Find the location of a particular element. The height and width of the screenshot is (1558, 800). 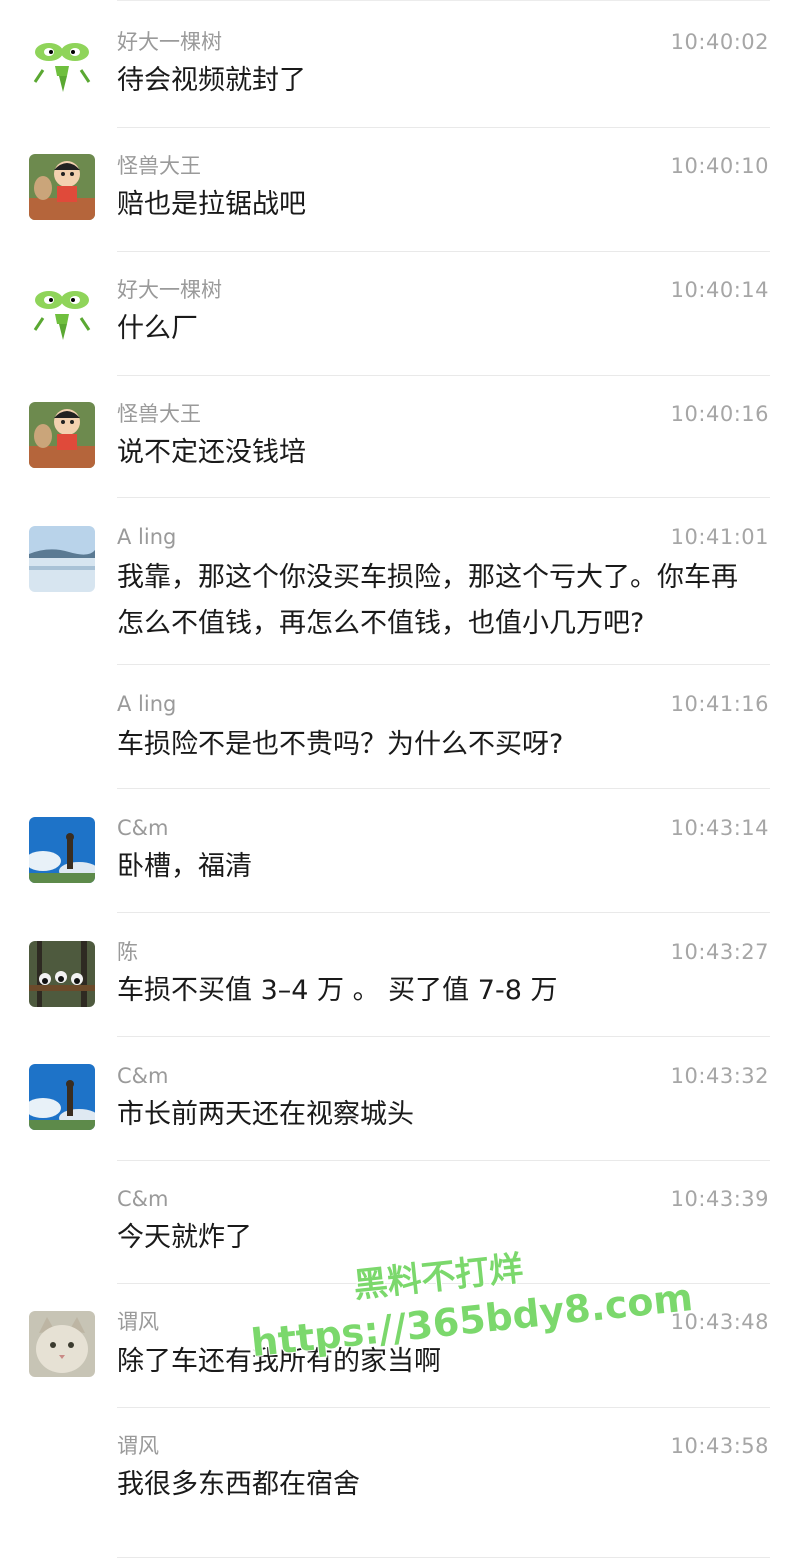

message-time: 10:40:10 is located at coordinates (719, 166).